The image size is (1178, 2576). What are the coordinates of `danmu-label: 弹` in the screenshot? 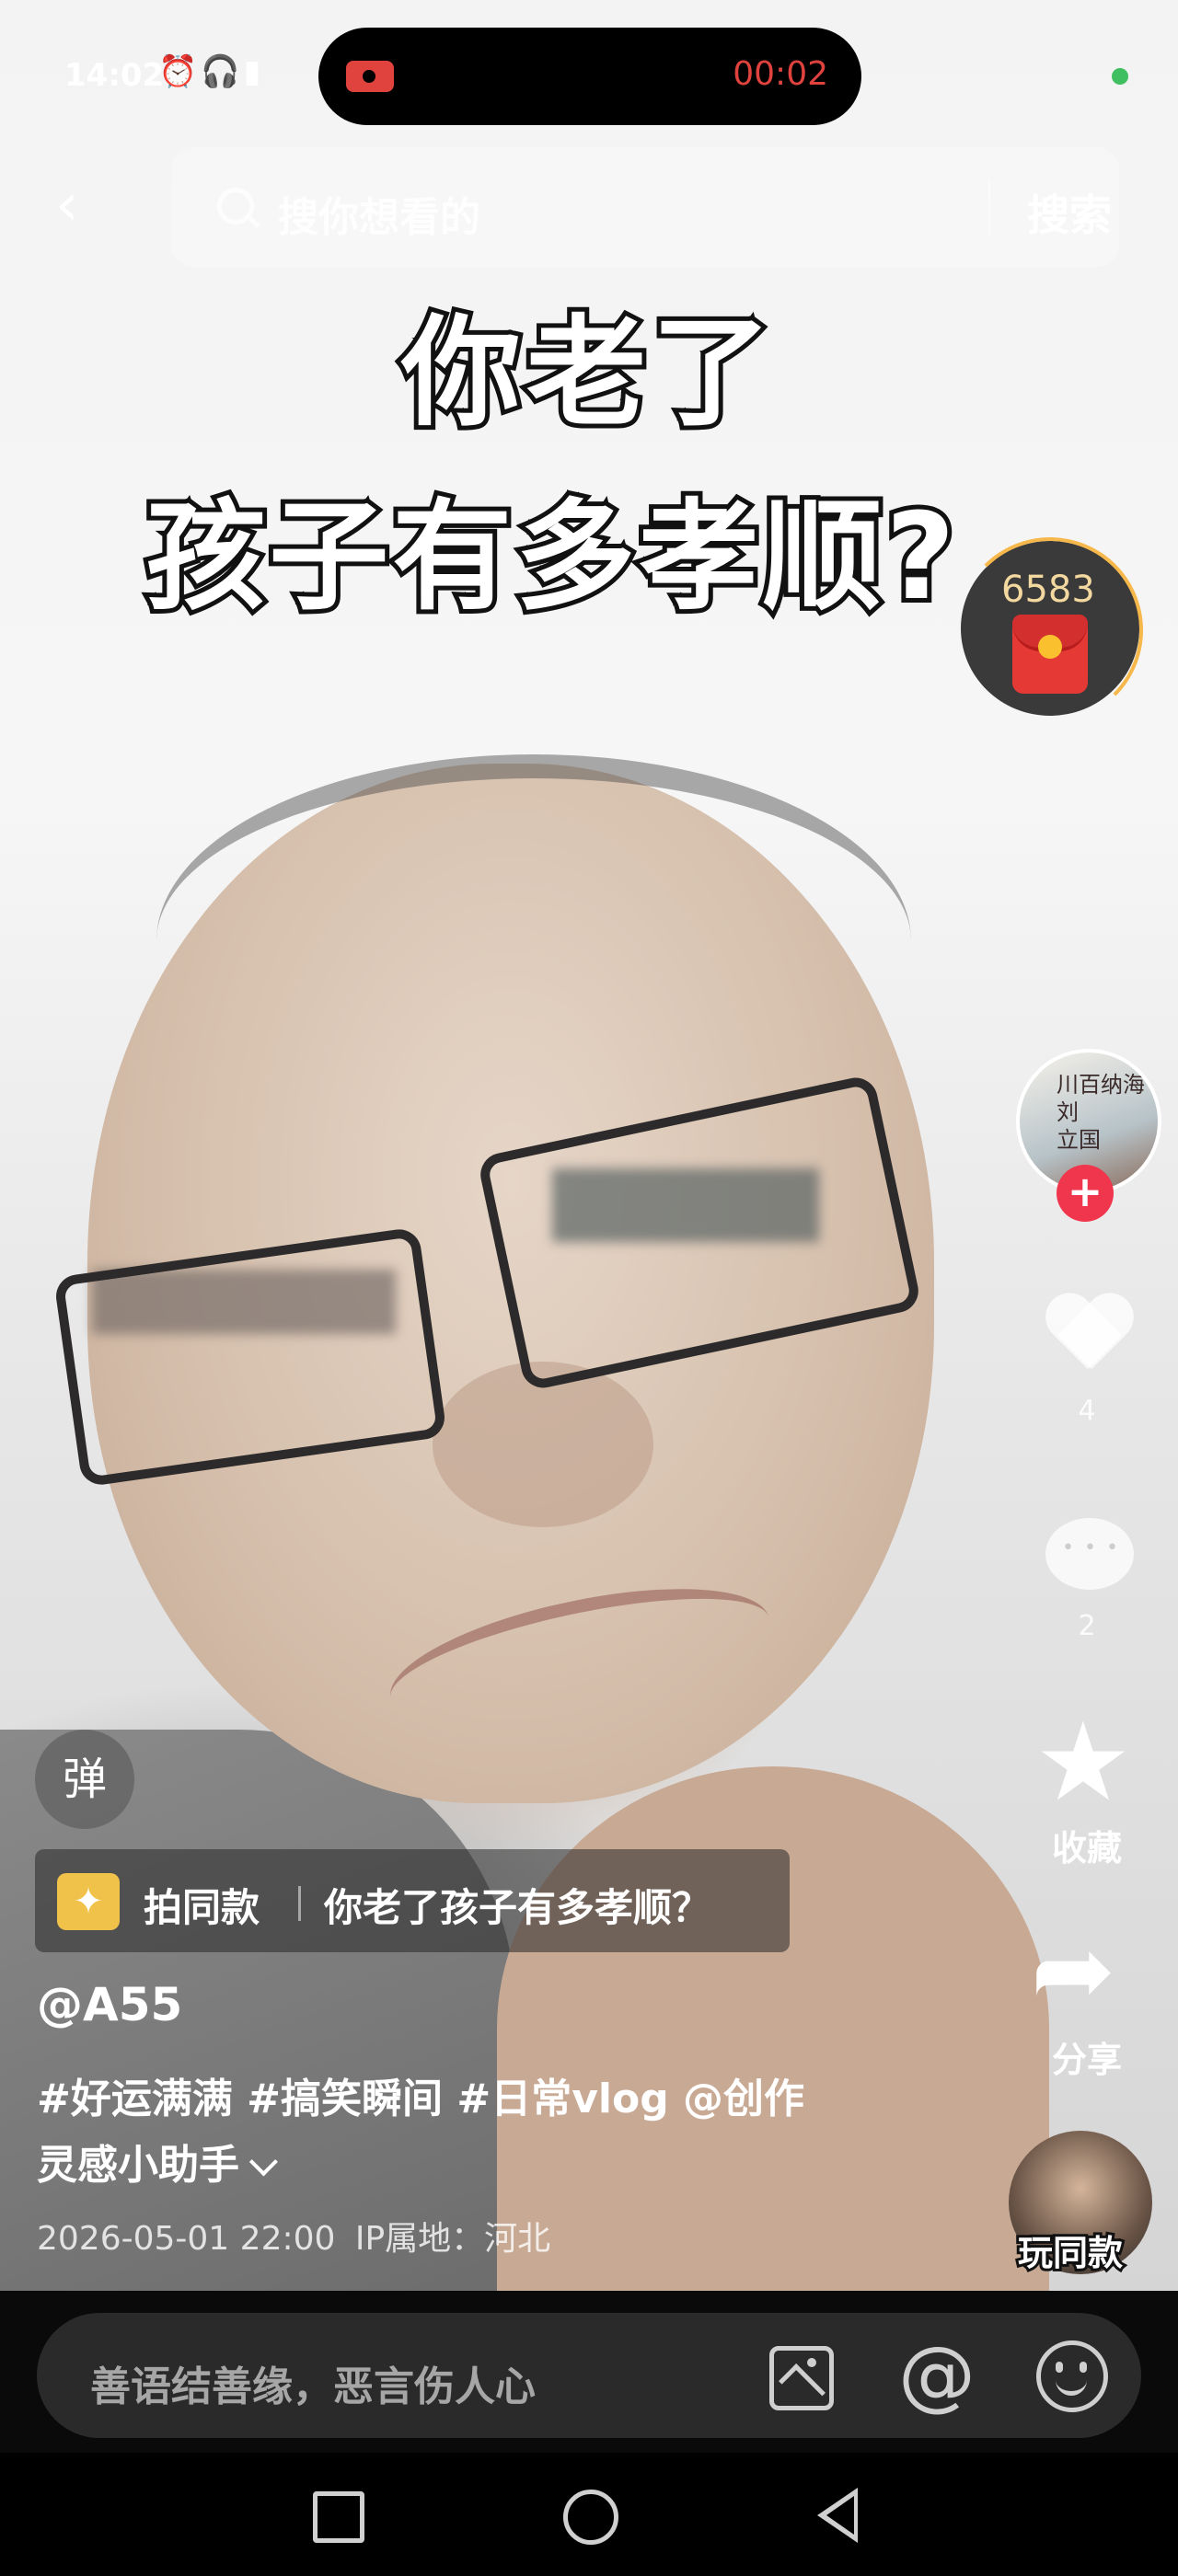 It's located at (84, 1779).